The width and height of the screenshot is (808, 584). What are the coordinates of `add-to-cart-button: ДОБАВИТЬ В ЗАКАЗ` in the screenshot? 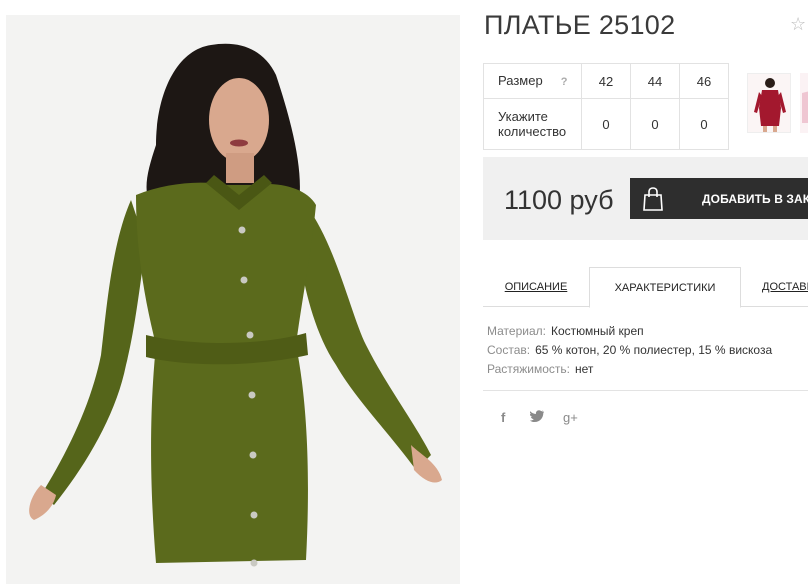 It's located at (719, 198).